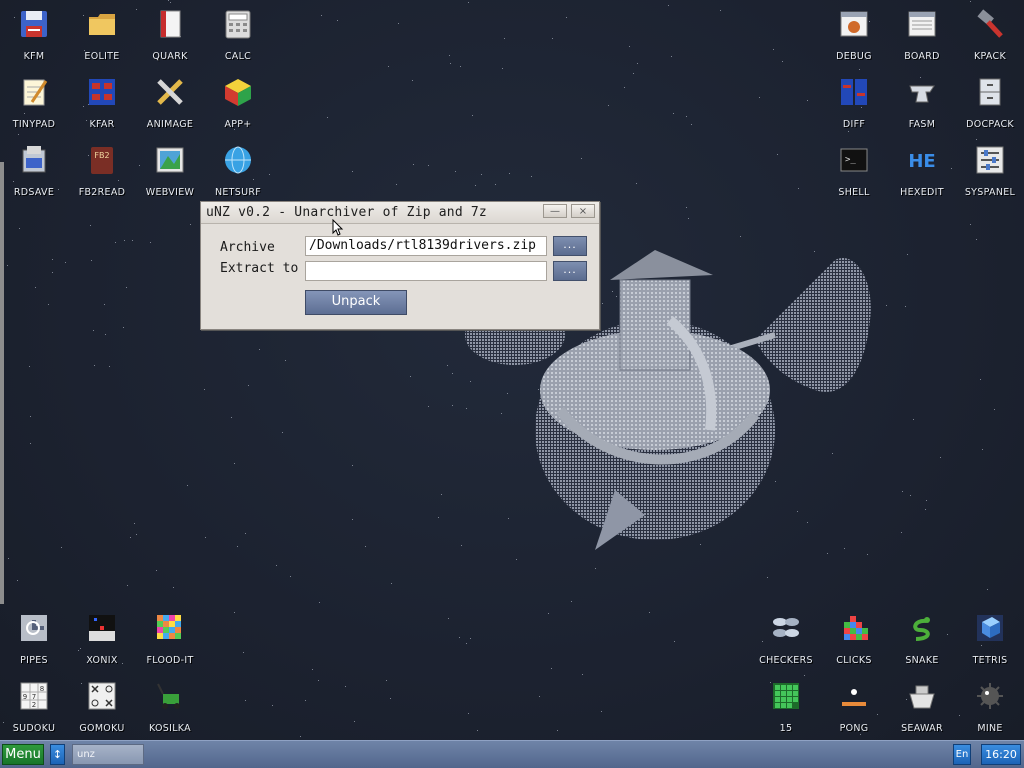 The width and height of the screenshot is (1024, 768). What do you see at coordinates (400, 213) in the screenshot?
I see `dialog-titlebar: uNZ v0.2 - Unarchiver of Zip and 7z — ×` at bounding box center [400, 213].